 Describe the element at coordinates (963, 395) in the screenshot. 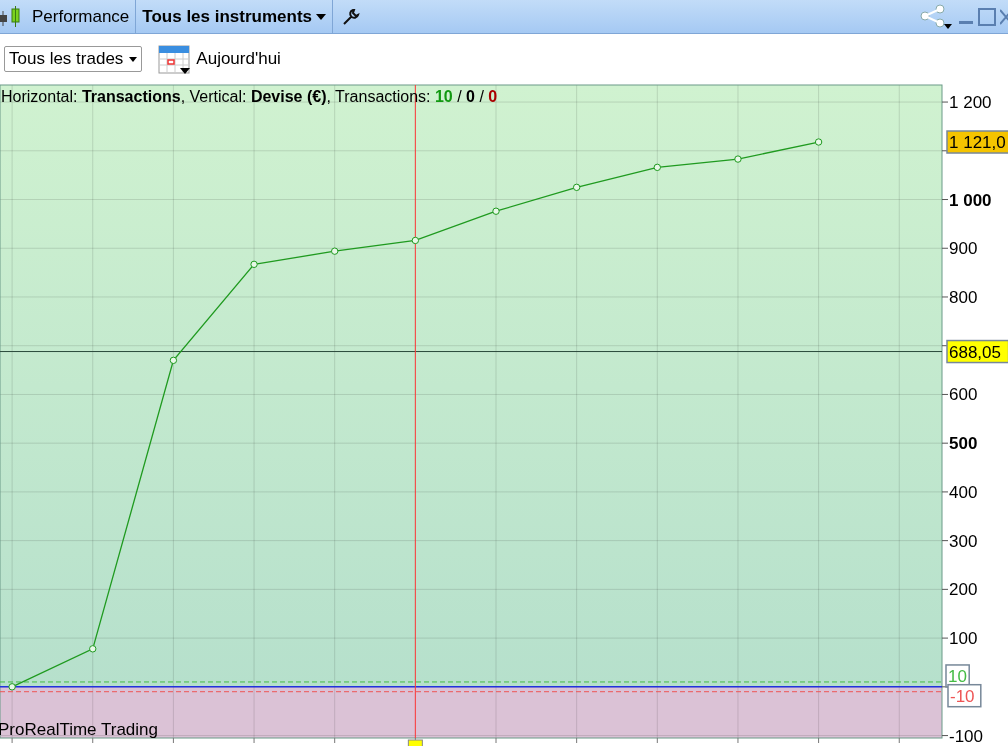

I see `axis-label: 600` at that location.